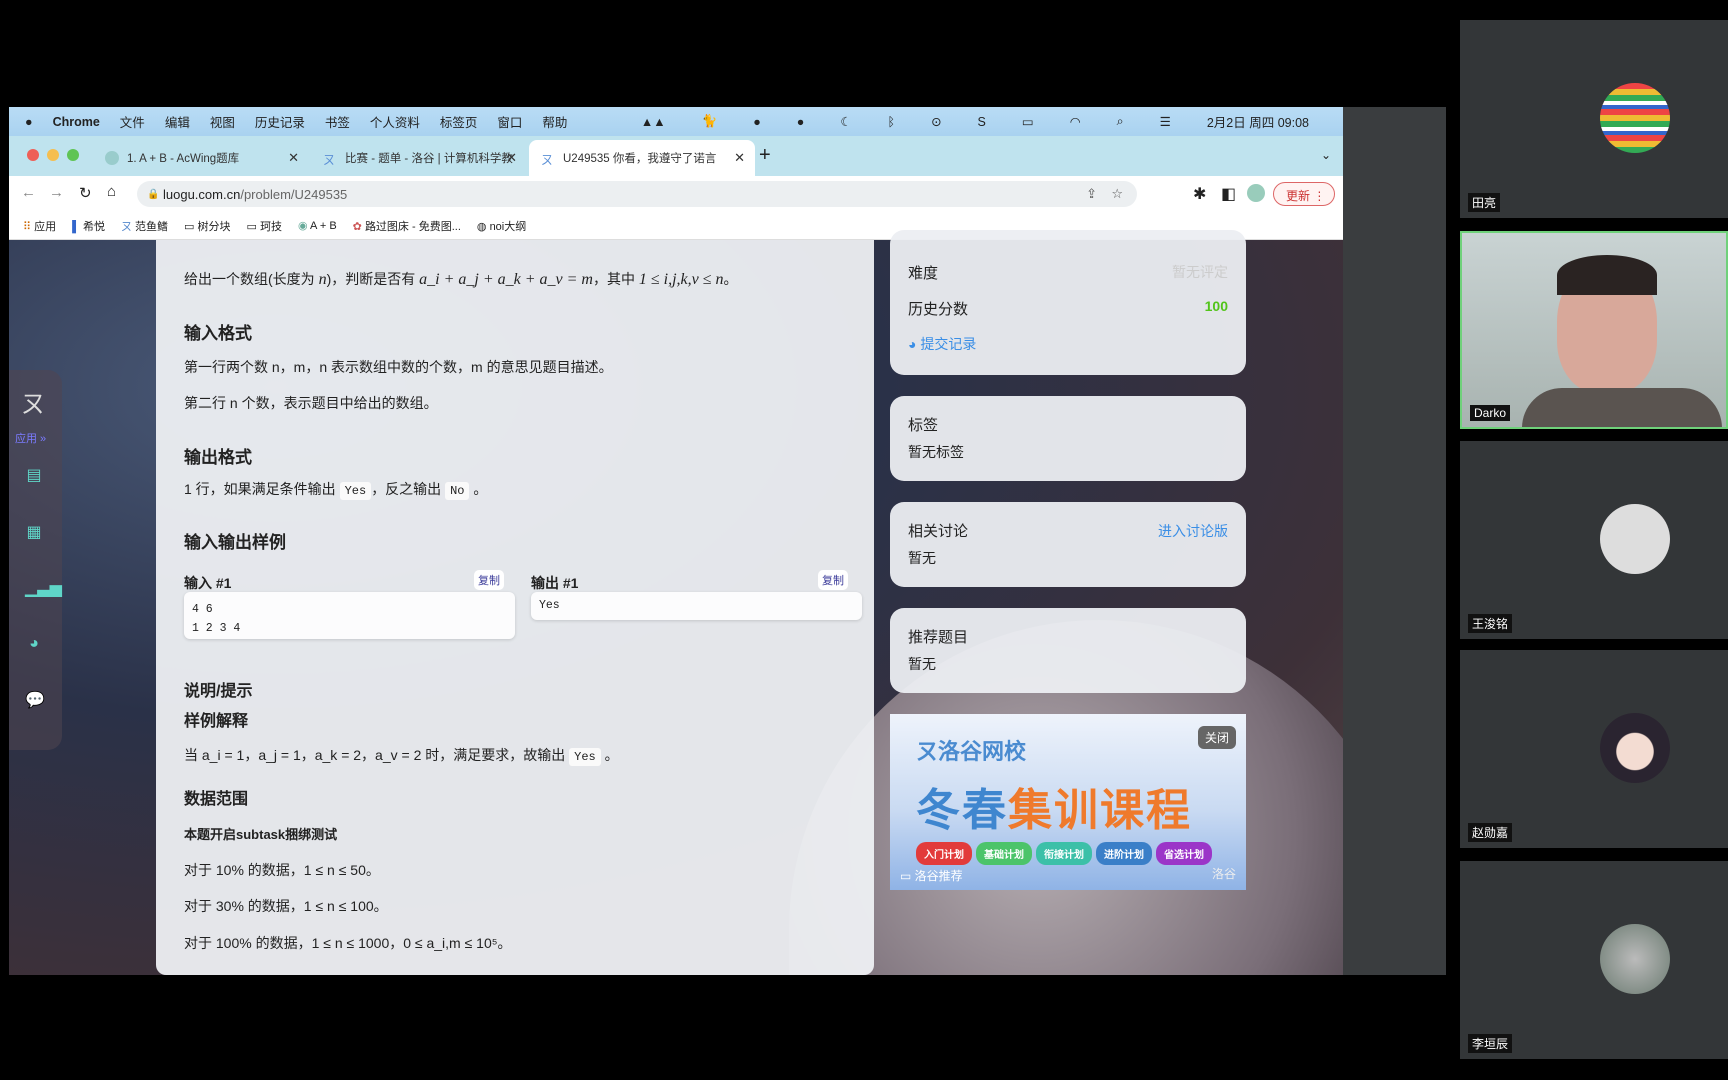  Describe the element at coordinates (1120, 121) in the screenshot. I see `search-icon: ⌕` at that location.